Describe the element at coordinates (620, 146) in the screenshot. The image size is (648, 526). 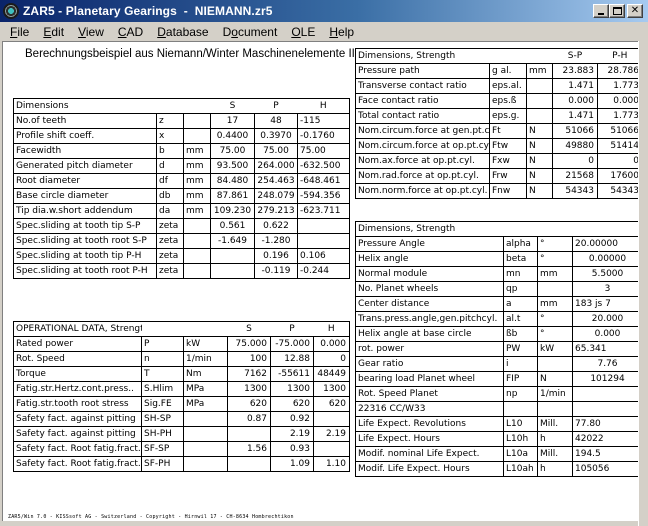
I see `value-ph: 51414` at that location.